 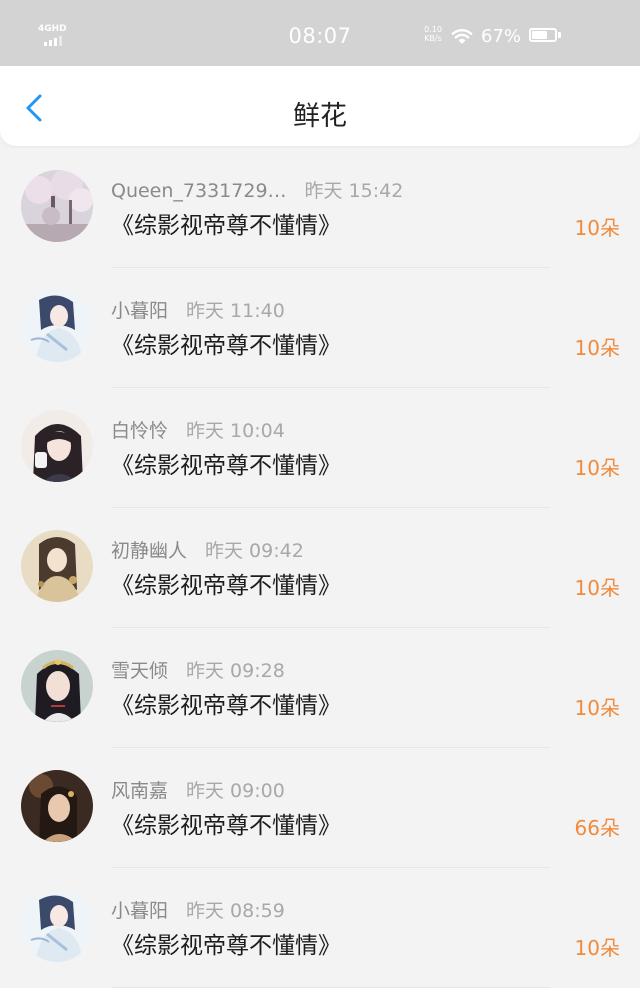 What do you see at coordinates (433, 29) in the screenshot?
I see `network-speed-value: 0.10` at bounding box center [433, 29].